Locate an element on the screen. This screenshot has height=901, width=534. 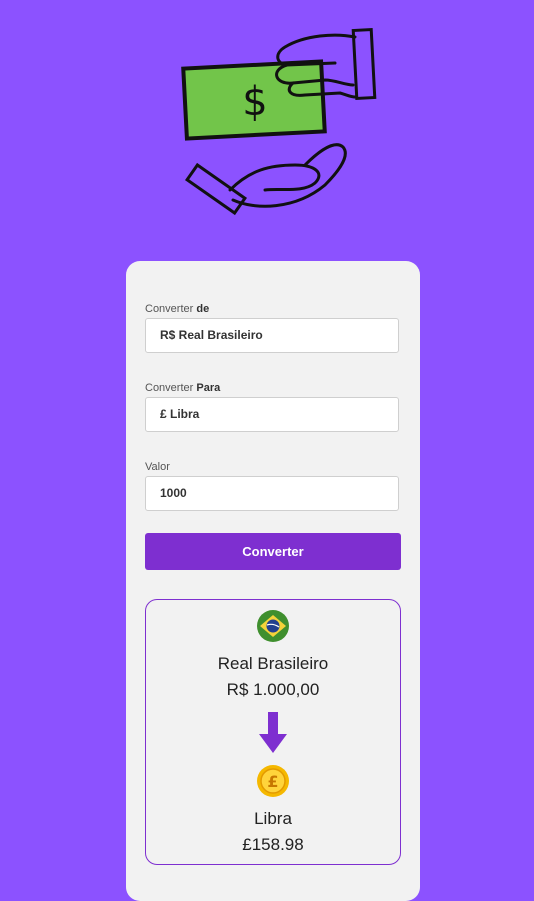
pound-coin-icon: £ is located at coordinates (273, 783).